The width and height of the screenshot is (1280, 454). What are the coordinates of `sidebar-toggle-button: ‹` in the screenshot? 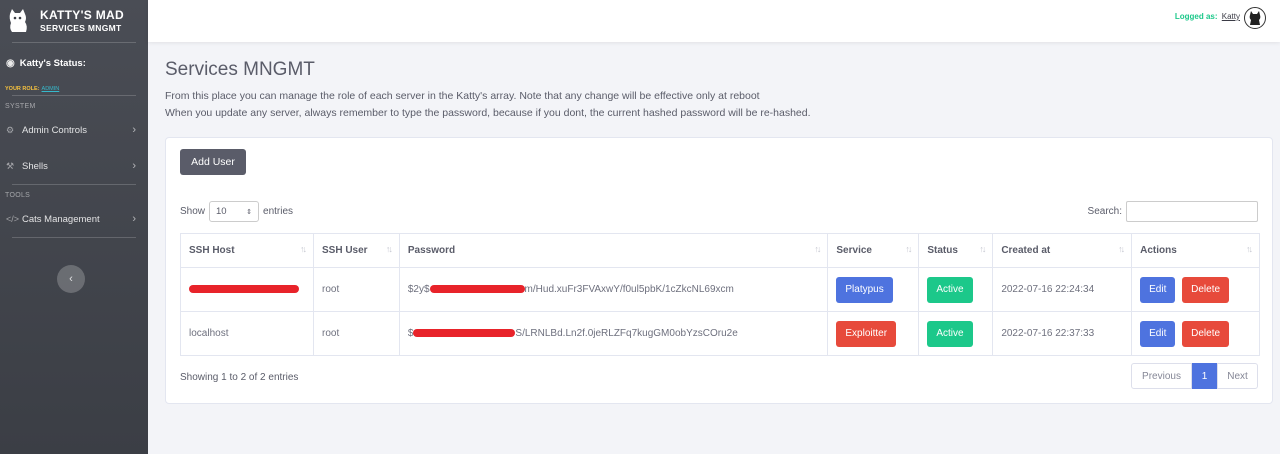 It's located at (71, 279).